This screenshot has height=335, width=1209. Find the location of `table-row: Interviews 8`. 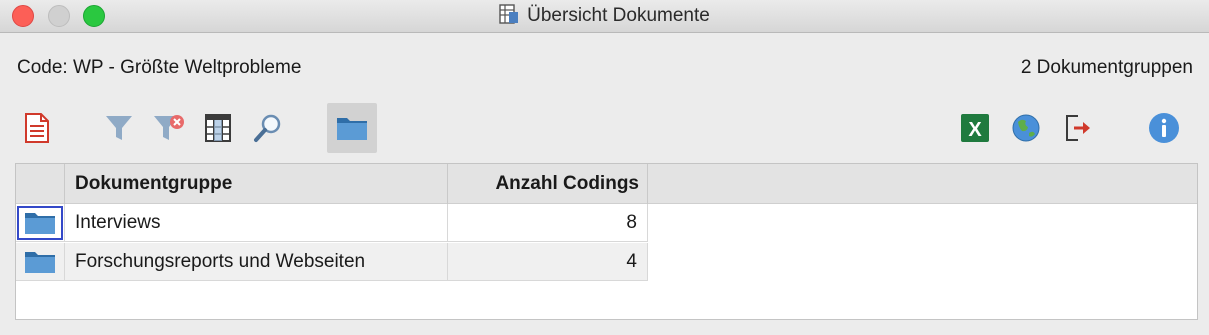

table-row: Interviews 8 is located at coordinates (332, 223).